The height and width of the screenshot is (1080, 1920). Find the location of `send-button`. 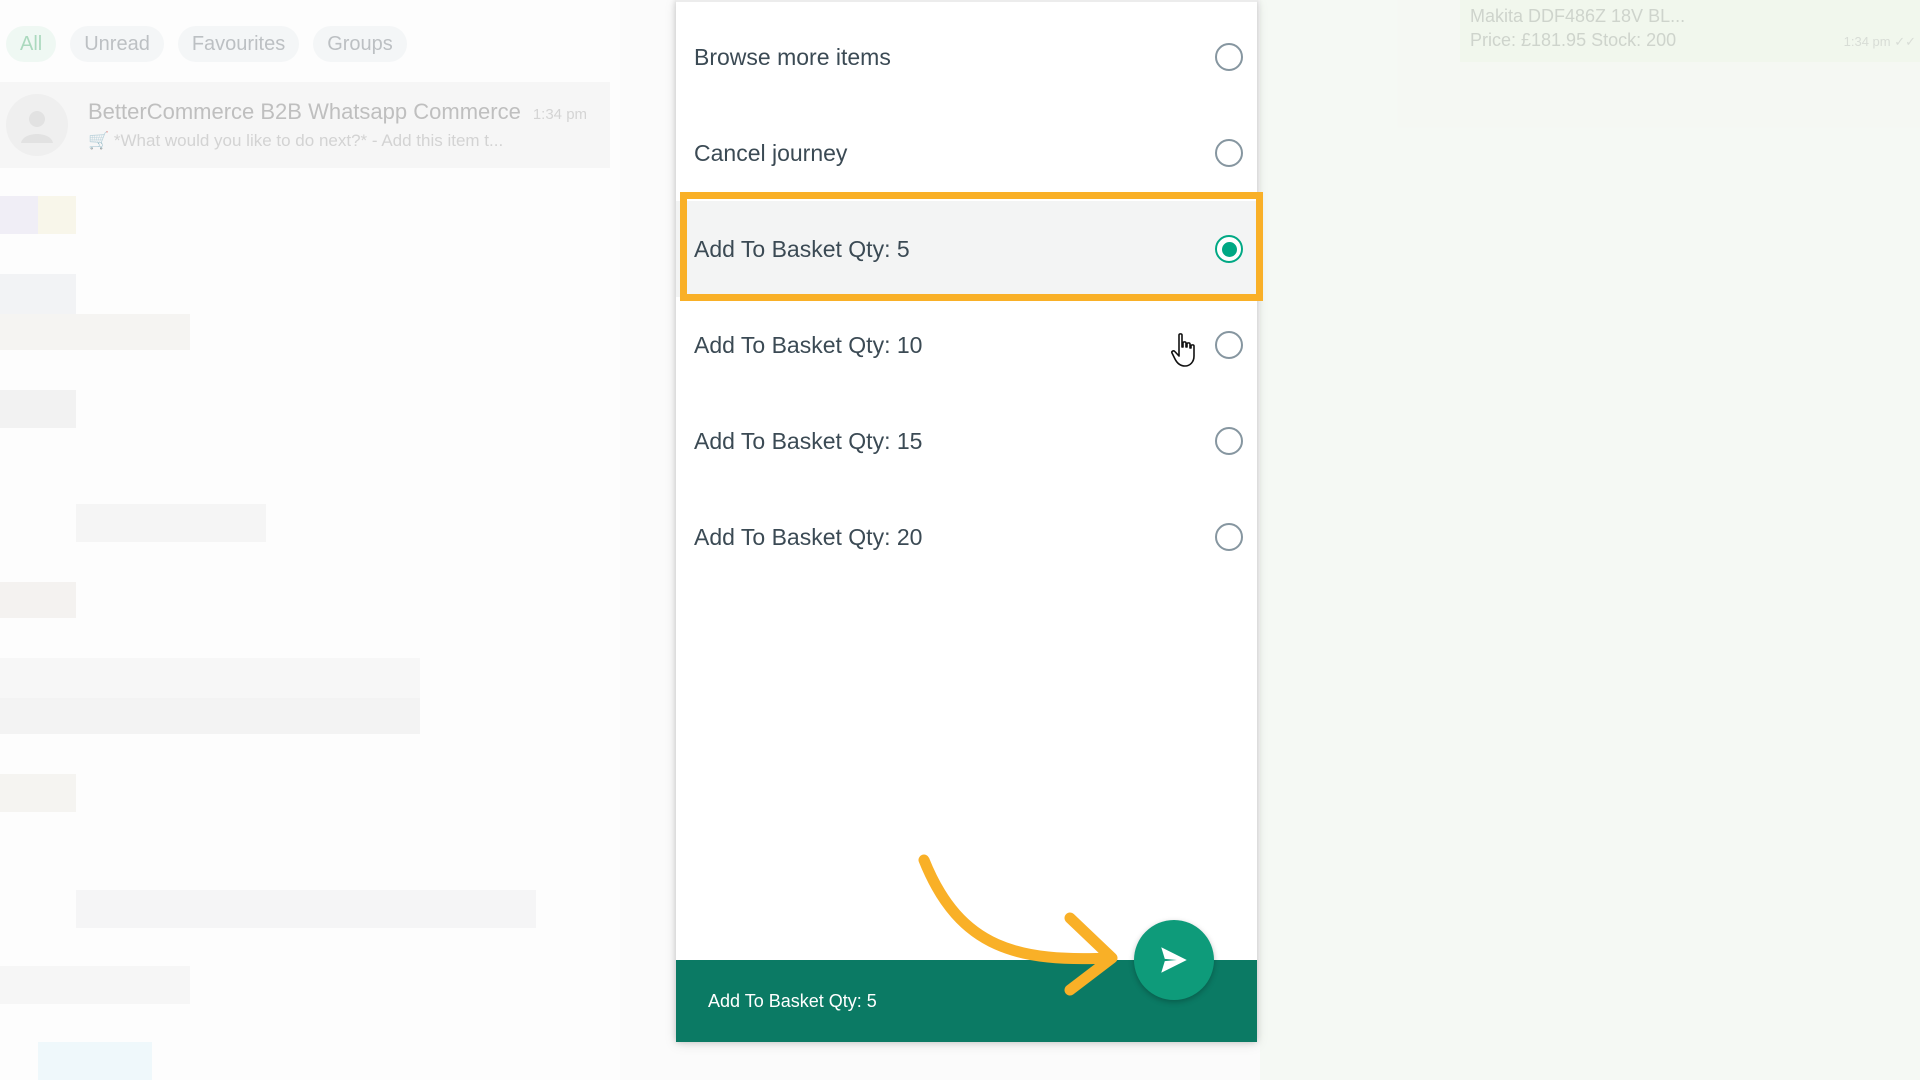

send-button is located at coordinates (1174, 960).